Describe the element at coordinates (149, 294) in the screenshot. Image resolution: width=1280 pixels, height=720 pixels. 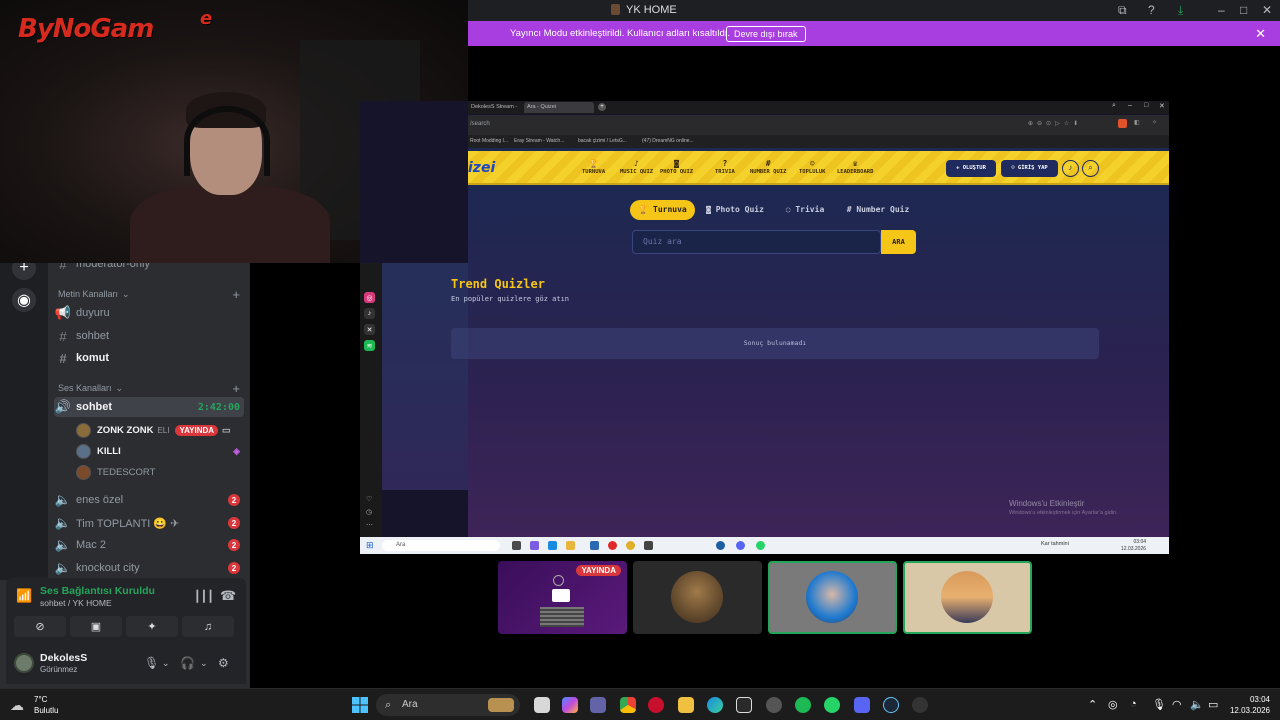
I see `text-category: Metin Kanalları ⌄ +` at that location.